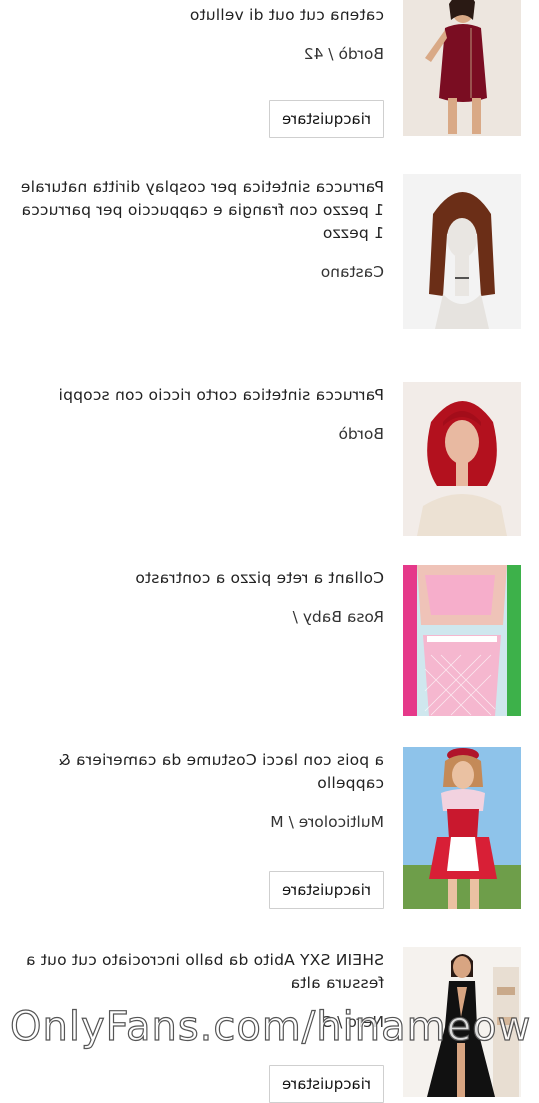 This screenshot has width=539, height=1103. Describe the element at coordinates (270, 1026) in the screenshot. I see `watermark-text: OnlyFans.com/hinameow` at that location.